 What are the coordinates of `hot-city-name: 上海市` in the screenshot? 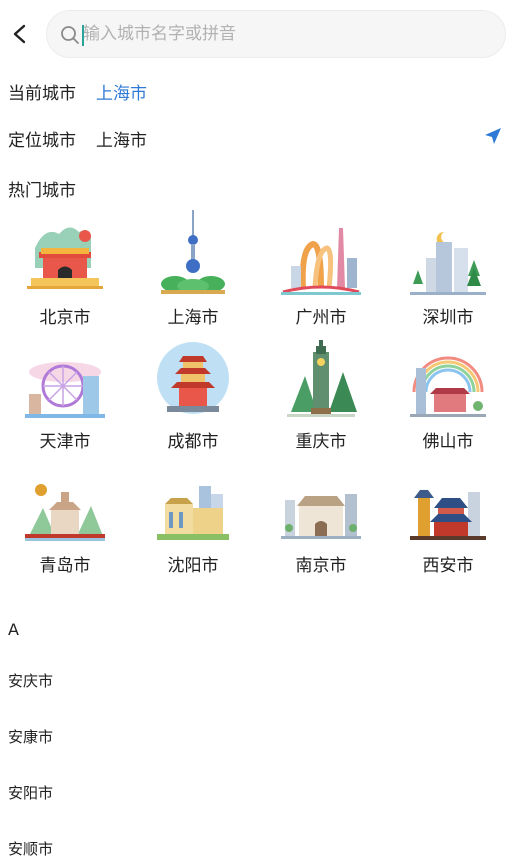 It's located at (193, 318).